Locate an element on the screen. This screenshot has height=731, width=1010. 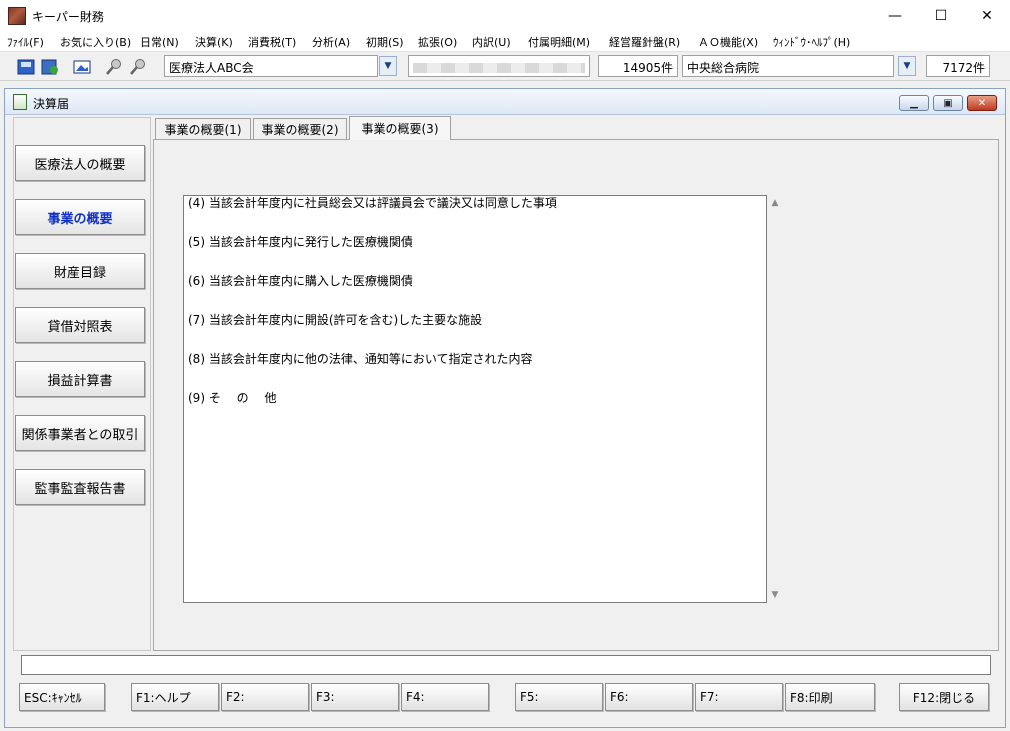
toolbar: 医療法人ABC会 ▼ 14905件 中央総合病院 ▼ 7172件 is located at coordinates (505, 67).